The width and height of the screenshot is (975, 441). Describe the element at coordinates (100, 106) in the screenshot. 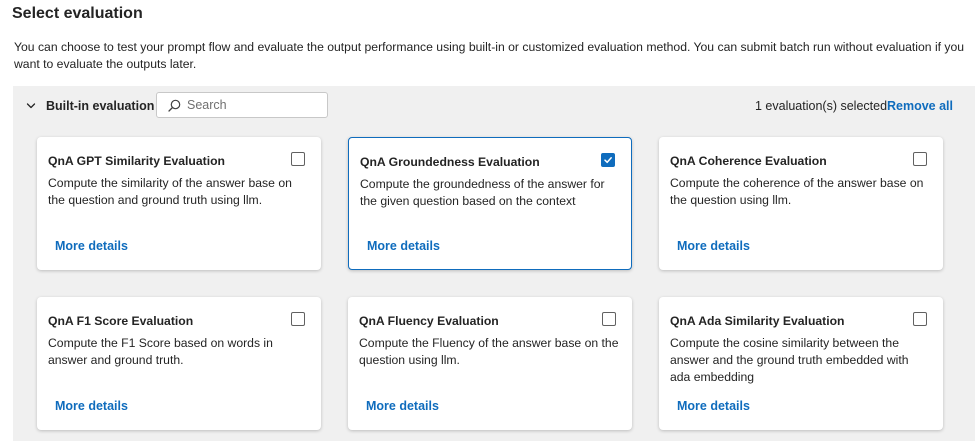

I see `builtin-evaluation-label: Built-in evaluation` at that location.